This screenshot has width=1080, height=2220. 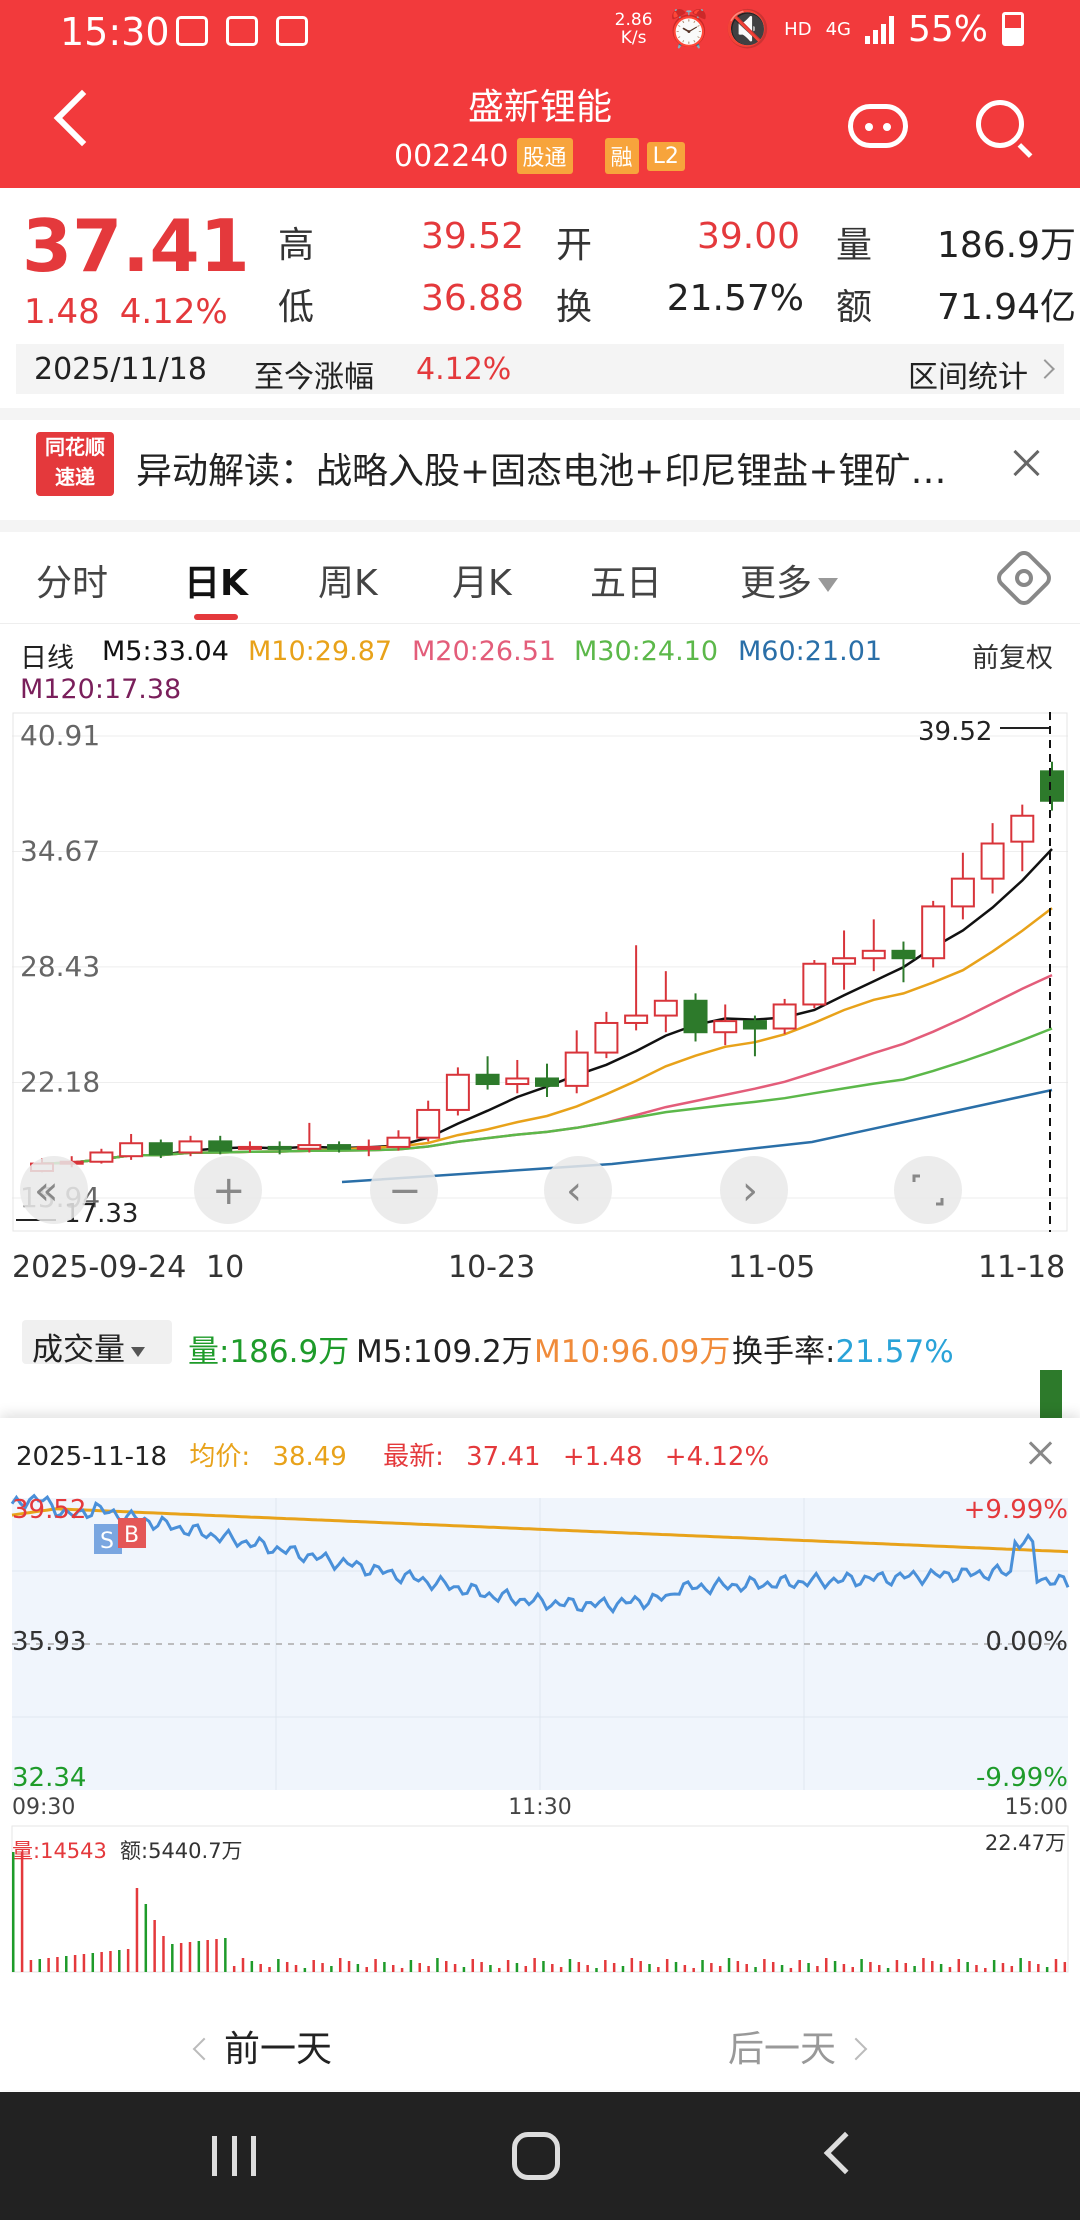 I want to click on adjust-mode: 前复权, so click(x=1012, y=655).